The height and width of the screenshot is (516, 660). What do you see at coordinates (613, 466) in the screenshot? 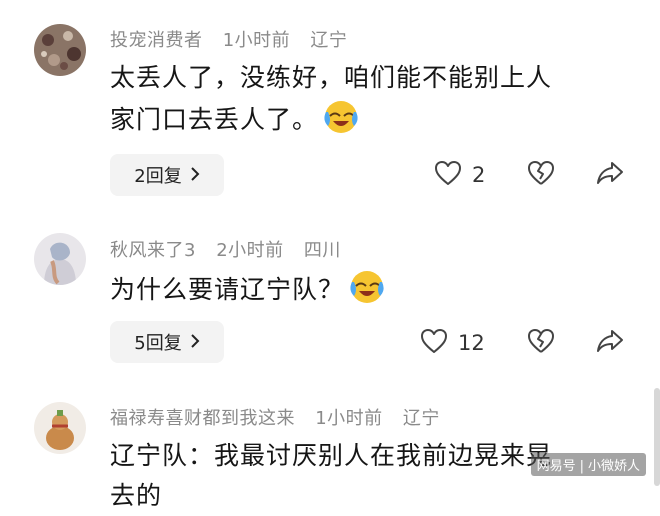
I see `watermark-author: 小微娇人` at bounding box center [613, 466].